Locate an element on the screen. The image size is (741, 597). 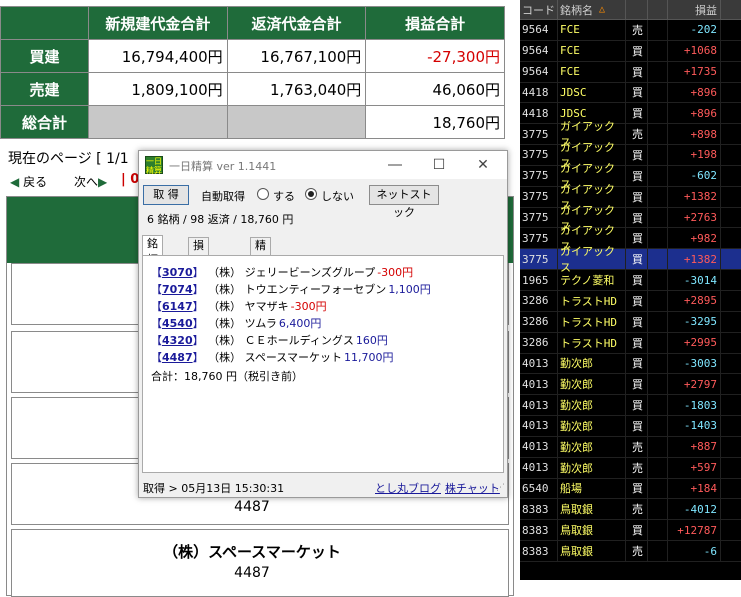
auto-fetch-on-radio is located at coordinates (263, 194).